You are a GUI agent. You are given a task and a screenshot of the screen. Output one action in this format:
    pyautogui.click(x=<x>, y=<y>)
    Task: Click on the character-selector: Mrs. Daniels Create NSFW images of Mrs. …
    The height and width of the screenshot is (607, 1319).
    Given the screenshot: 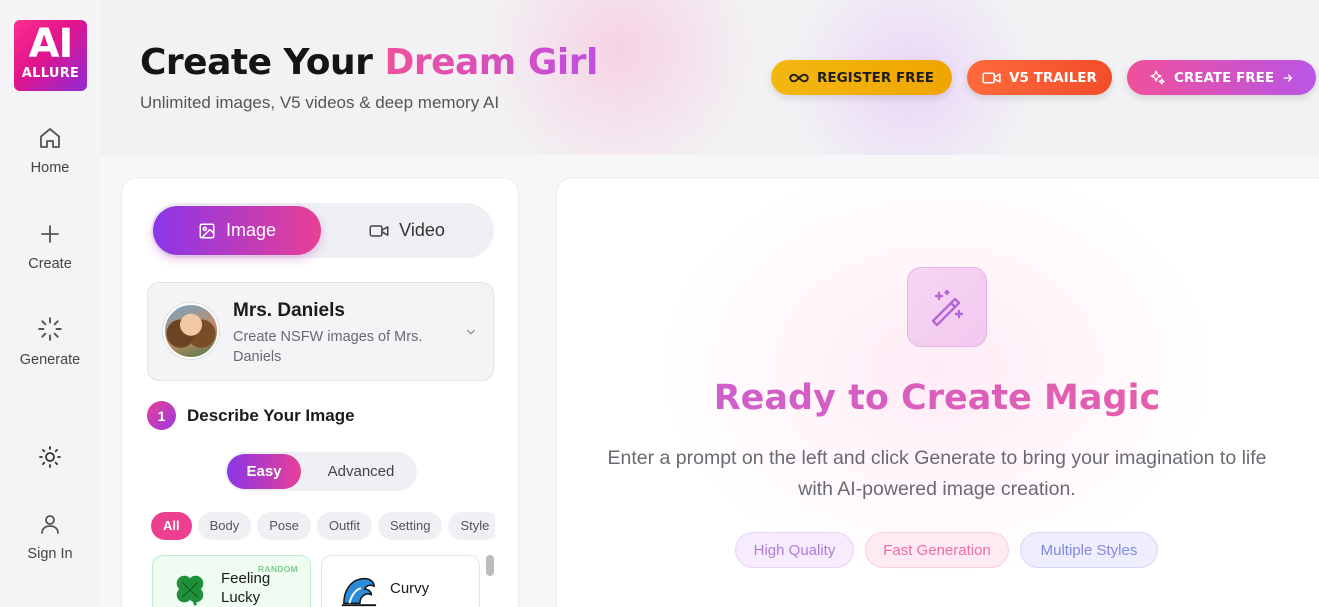 What is the action you would take?
    pyautogui.click(x=320, y=331)
    